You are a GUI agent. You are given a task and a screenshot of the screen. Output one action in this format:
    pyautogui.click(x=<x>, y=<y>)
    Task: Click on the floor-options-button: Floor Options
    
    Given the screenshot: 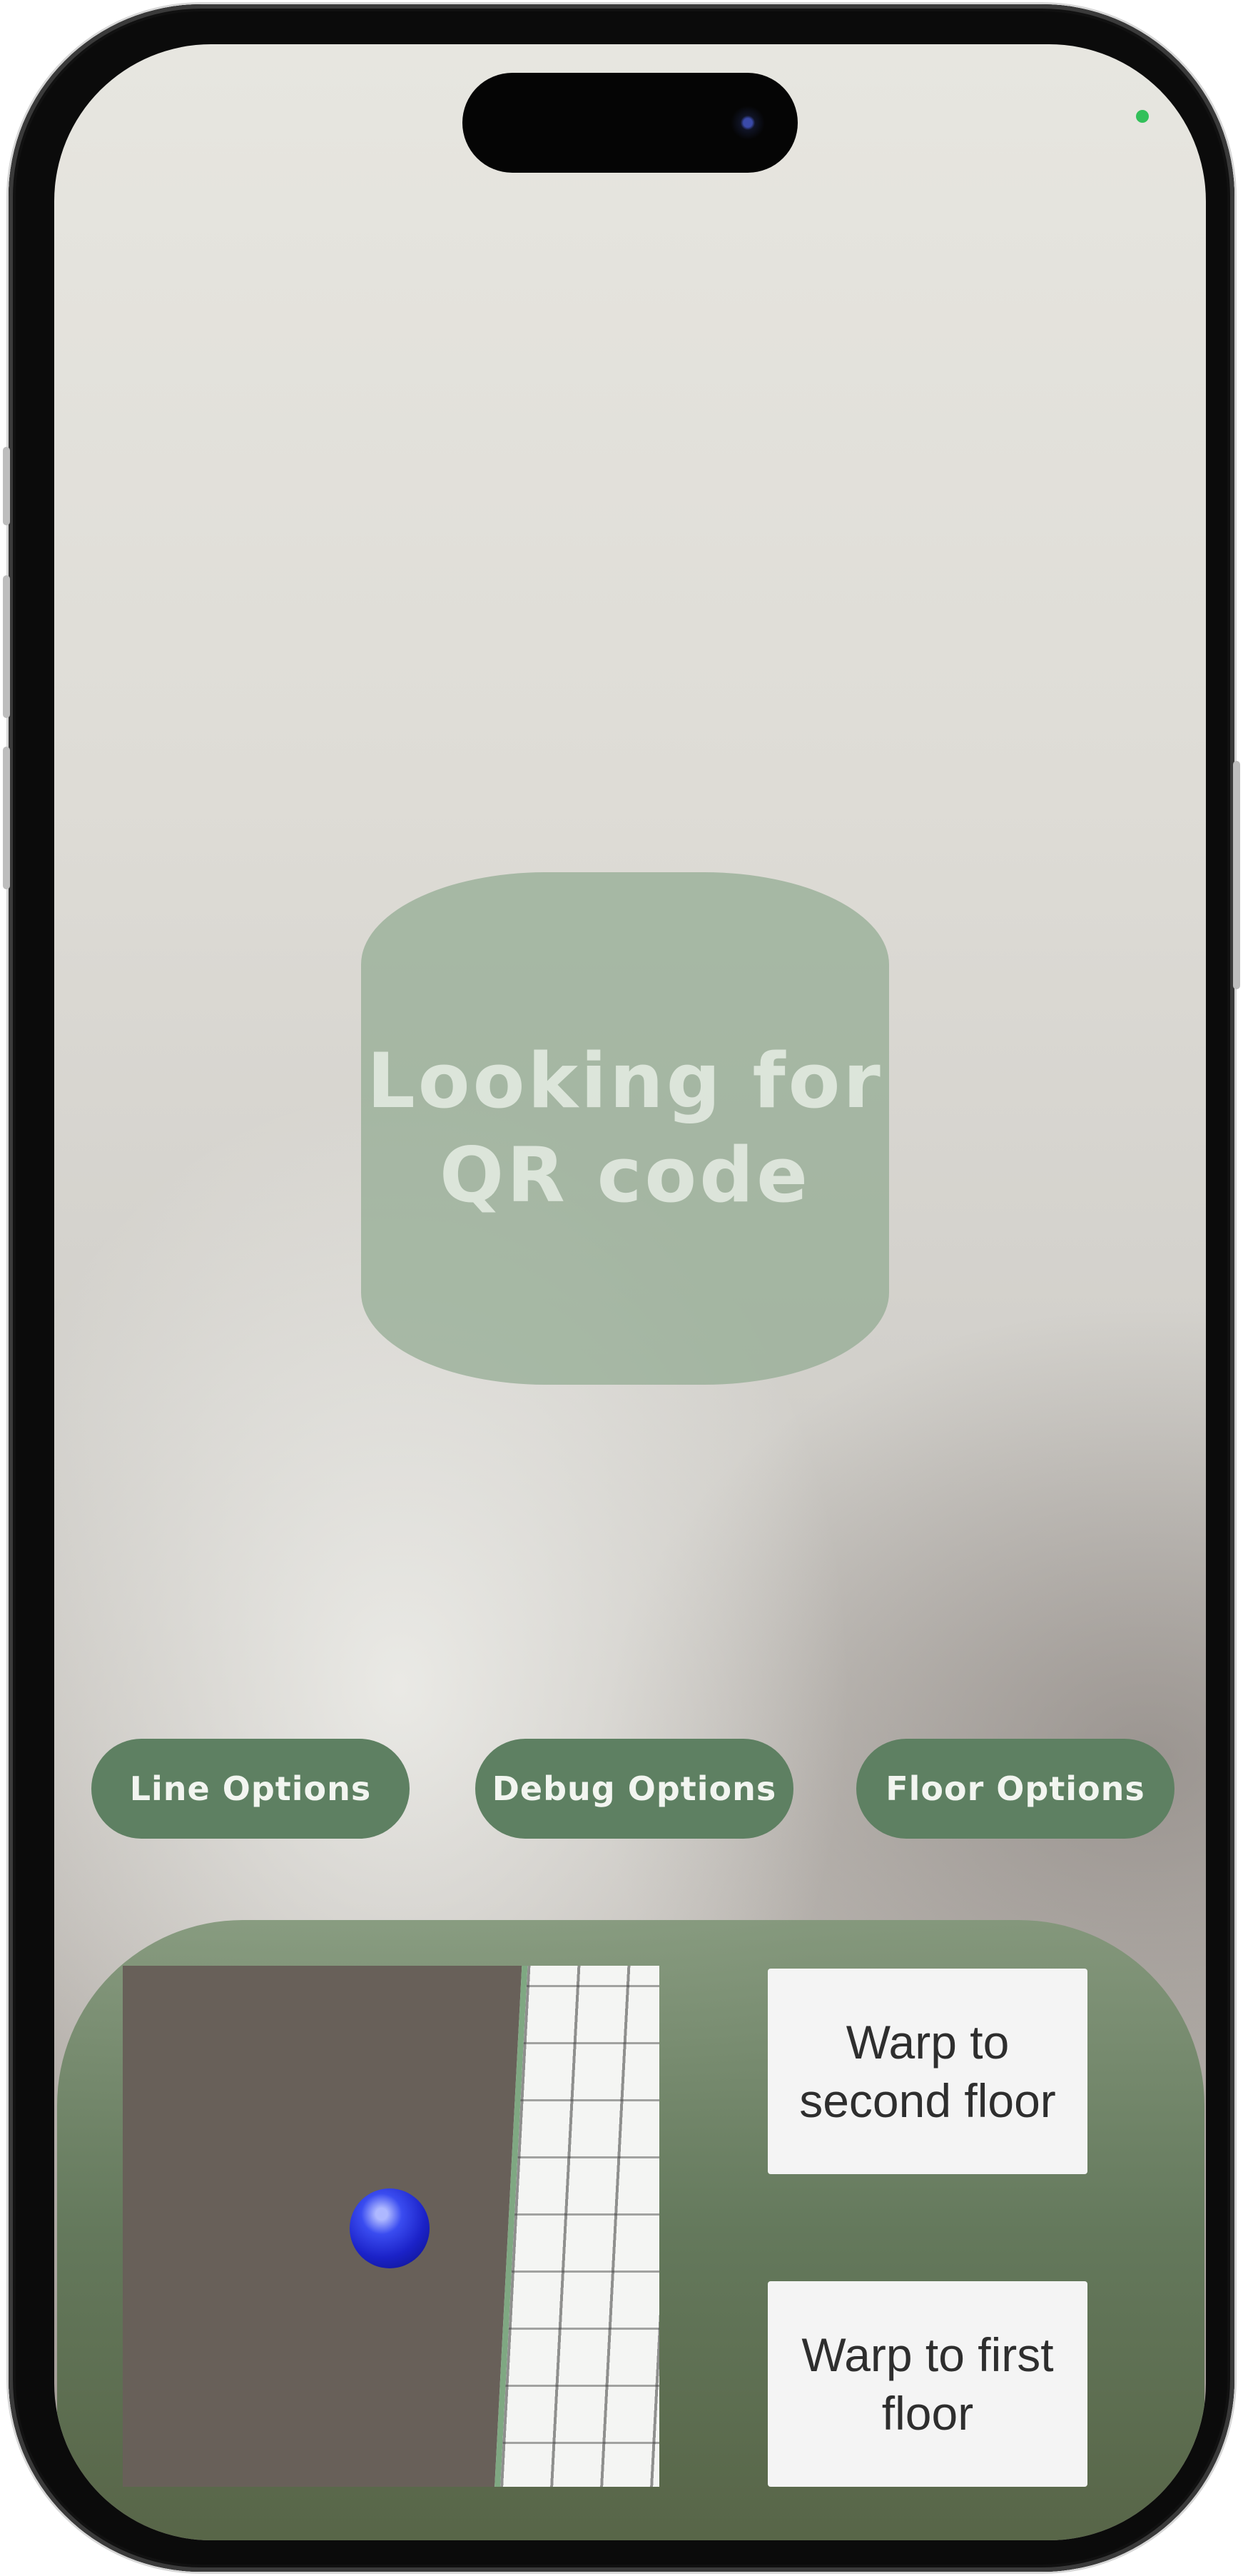 What is the action you would take?
    pyautogui.click(x=1015, y=1789)
    